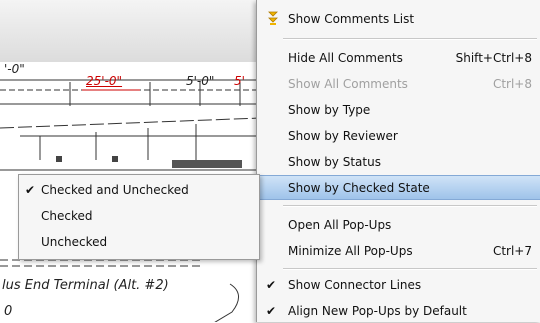 This screenshot has height=323, width=540. What do you see at coordinates (359, 187) in the screenshot?
I see `menu-item-label: Show by Checked State` at bounding box center [359, 187].